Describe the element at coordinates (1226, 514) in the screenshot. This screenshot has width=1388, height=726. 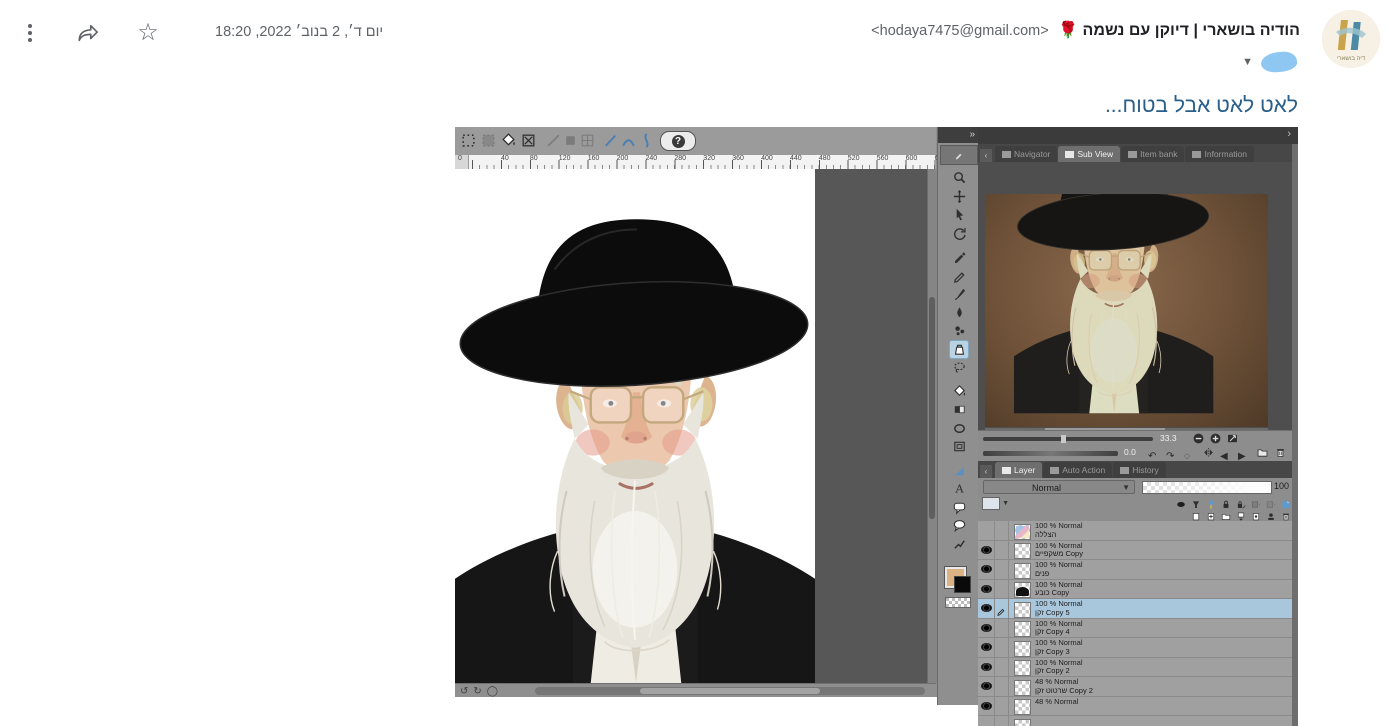
I see `new-folder-icon` at that location.